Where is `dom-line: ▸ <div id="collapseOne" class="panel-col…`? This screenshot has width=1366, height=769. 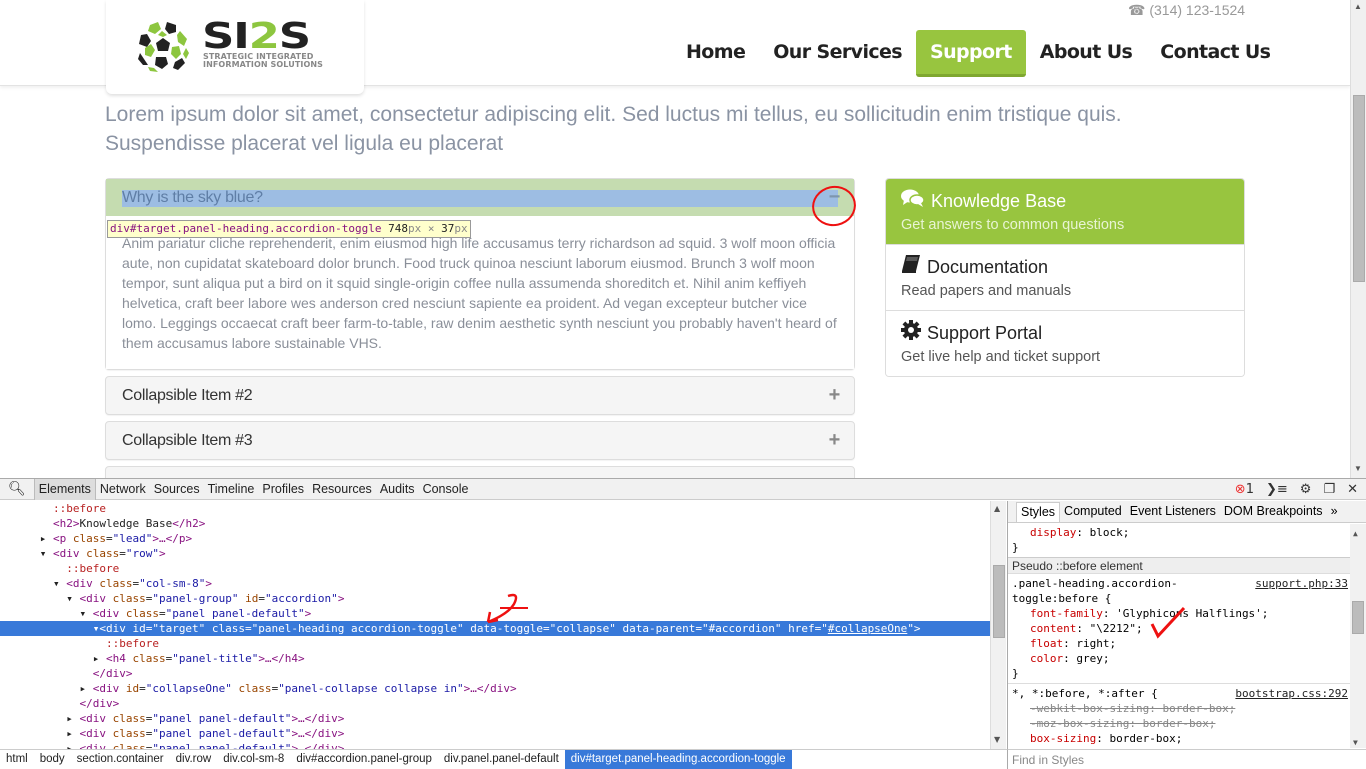 dom-line: ▸ <div id="collapseOne" class="panel-col… is located at coordinates (495, 688).